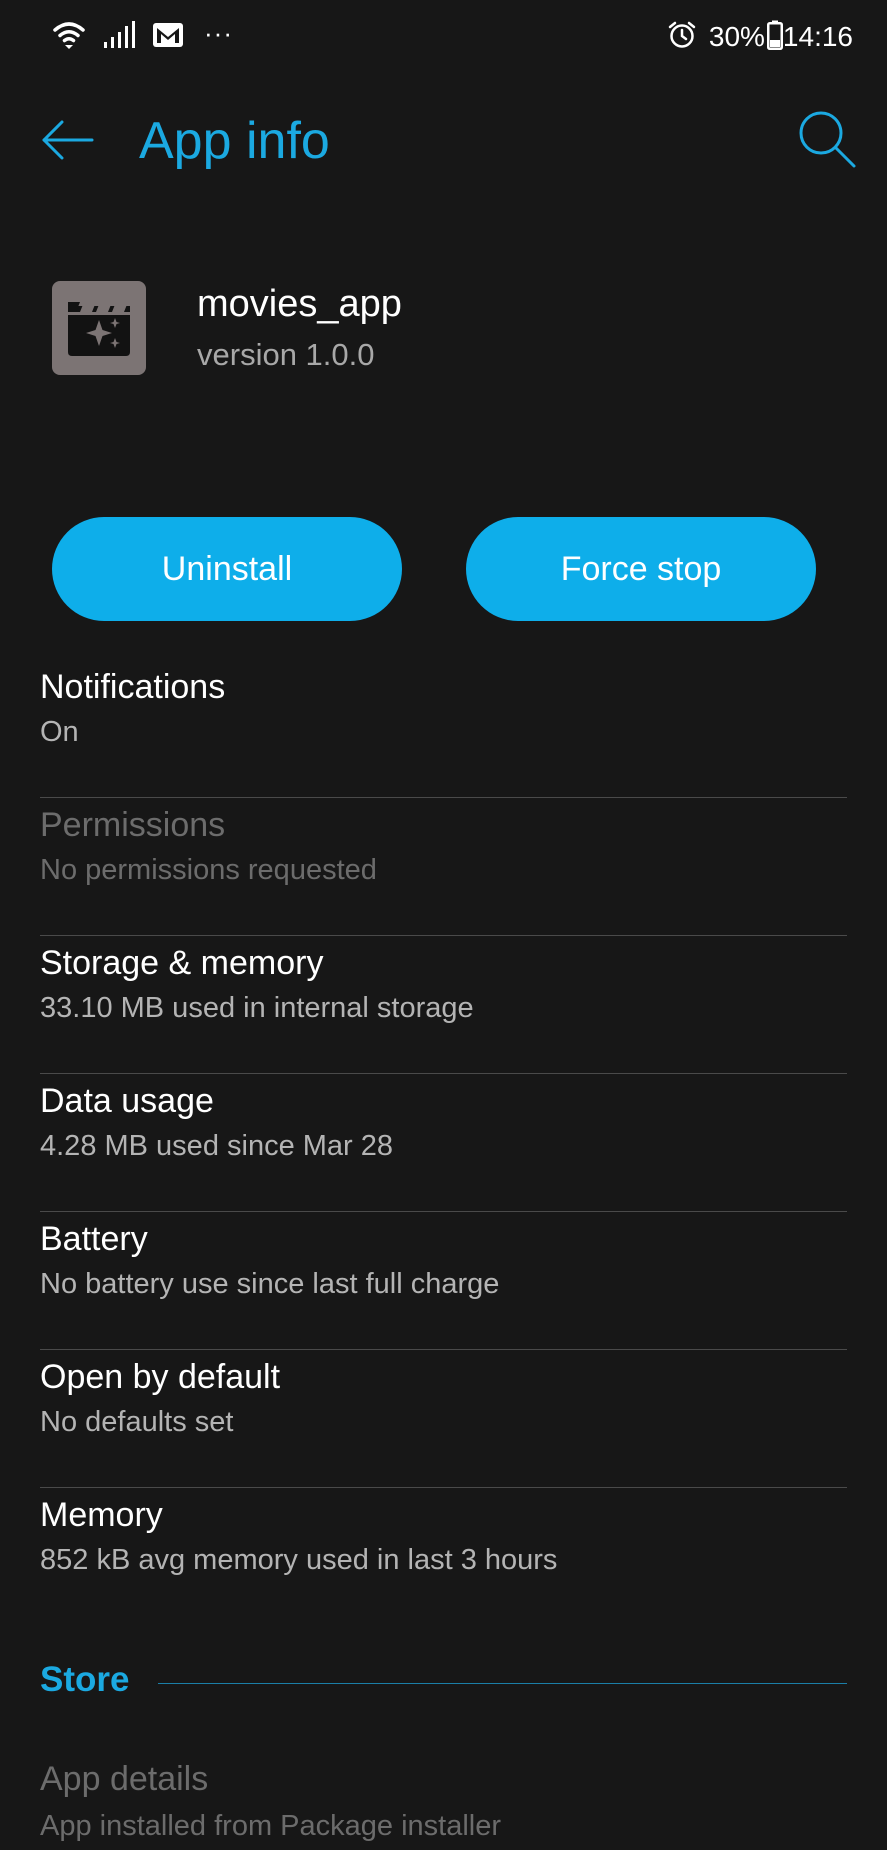 The width and height of the screenshot is (887, 1850). I want to click on status-bar: ··· 30% 14:16, so click(443, 38).